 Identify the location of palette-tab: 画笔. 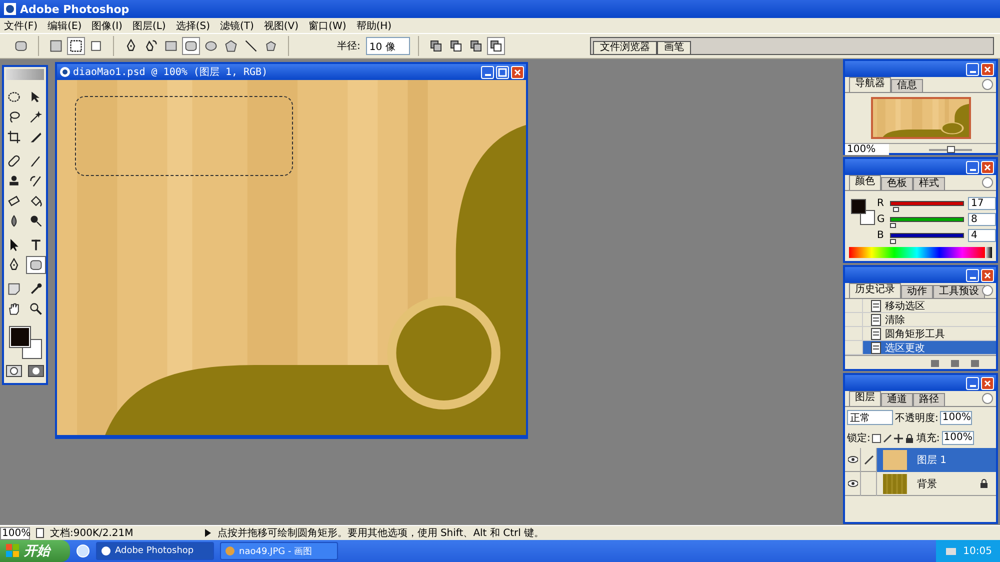
(674, 47).